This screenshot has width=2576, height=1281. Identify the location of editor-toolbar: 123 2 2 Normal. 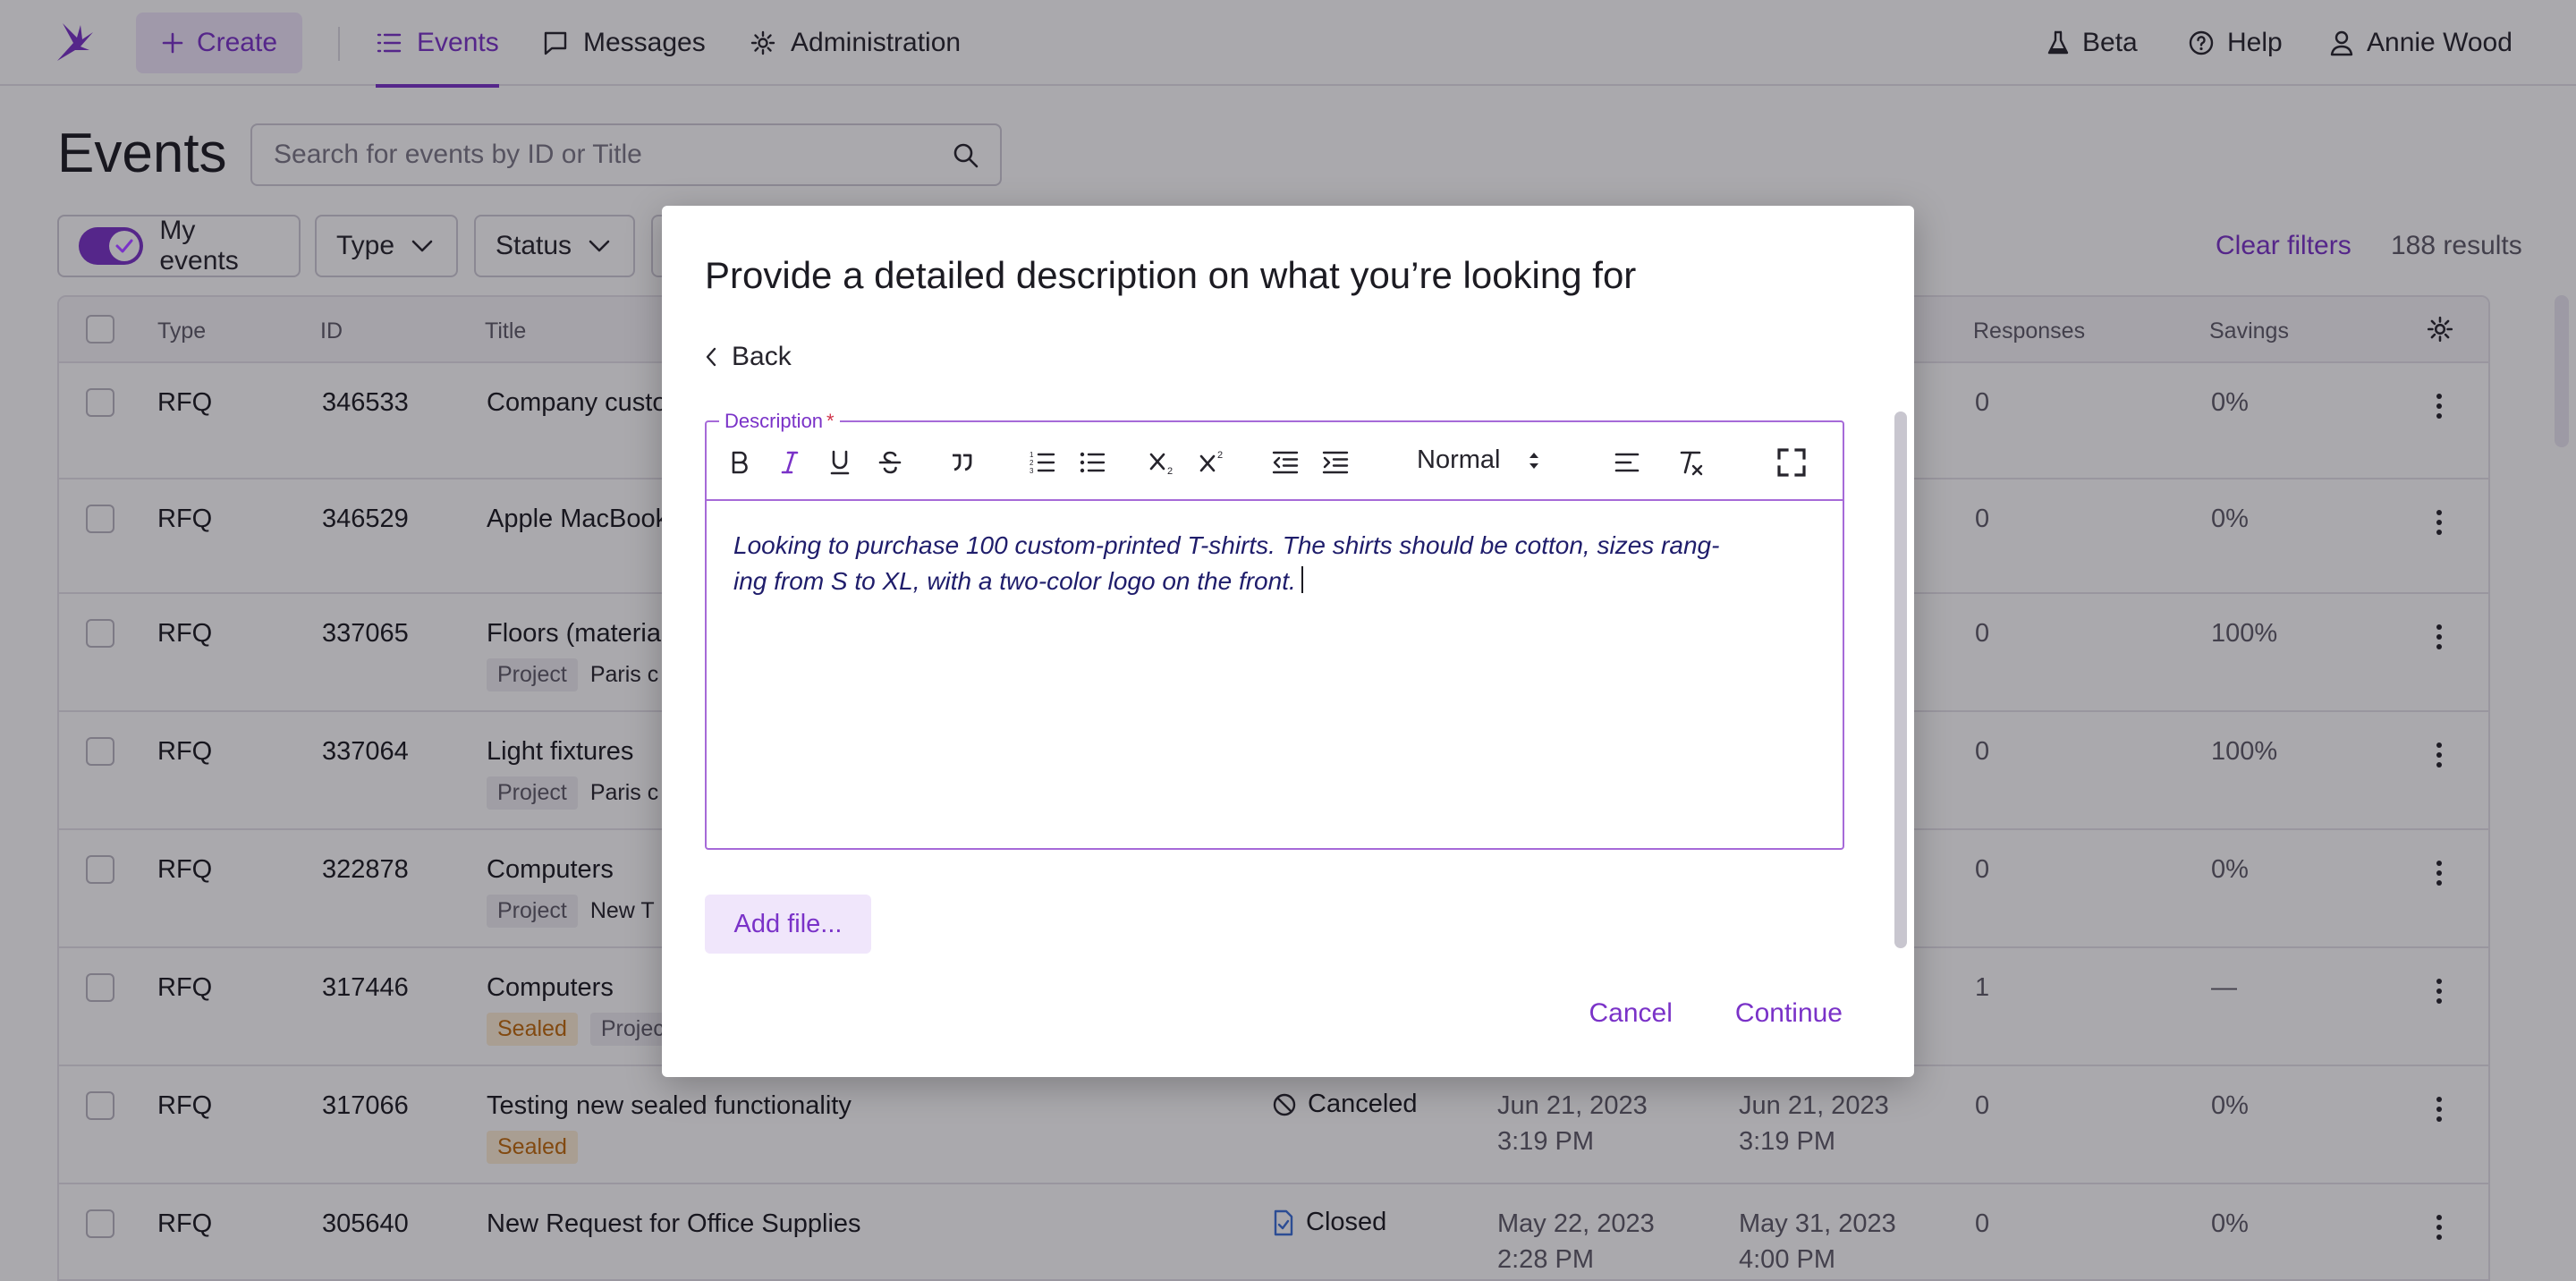
(1275, 461).